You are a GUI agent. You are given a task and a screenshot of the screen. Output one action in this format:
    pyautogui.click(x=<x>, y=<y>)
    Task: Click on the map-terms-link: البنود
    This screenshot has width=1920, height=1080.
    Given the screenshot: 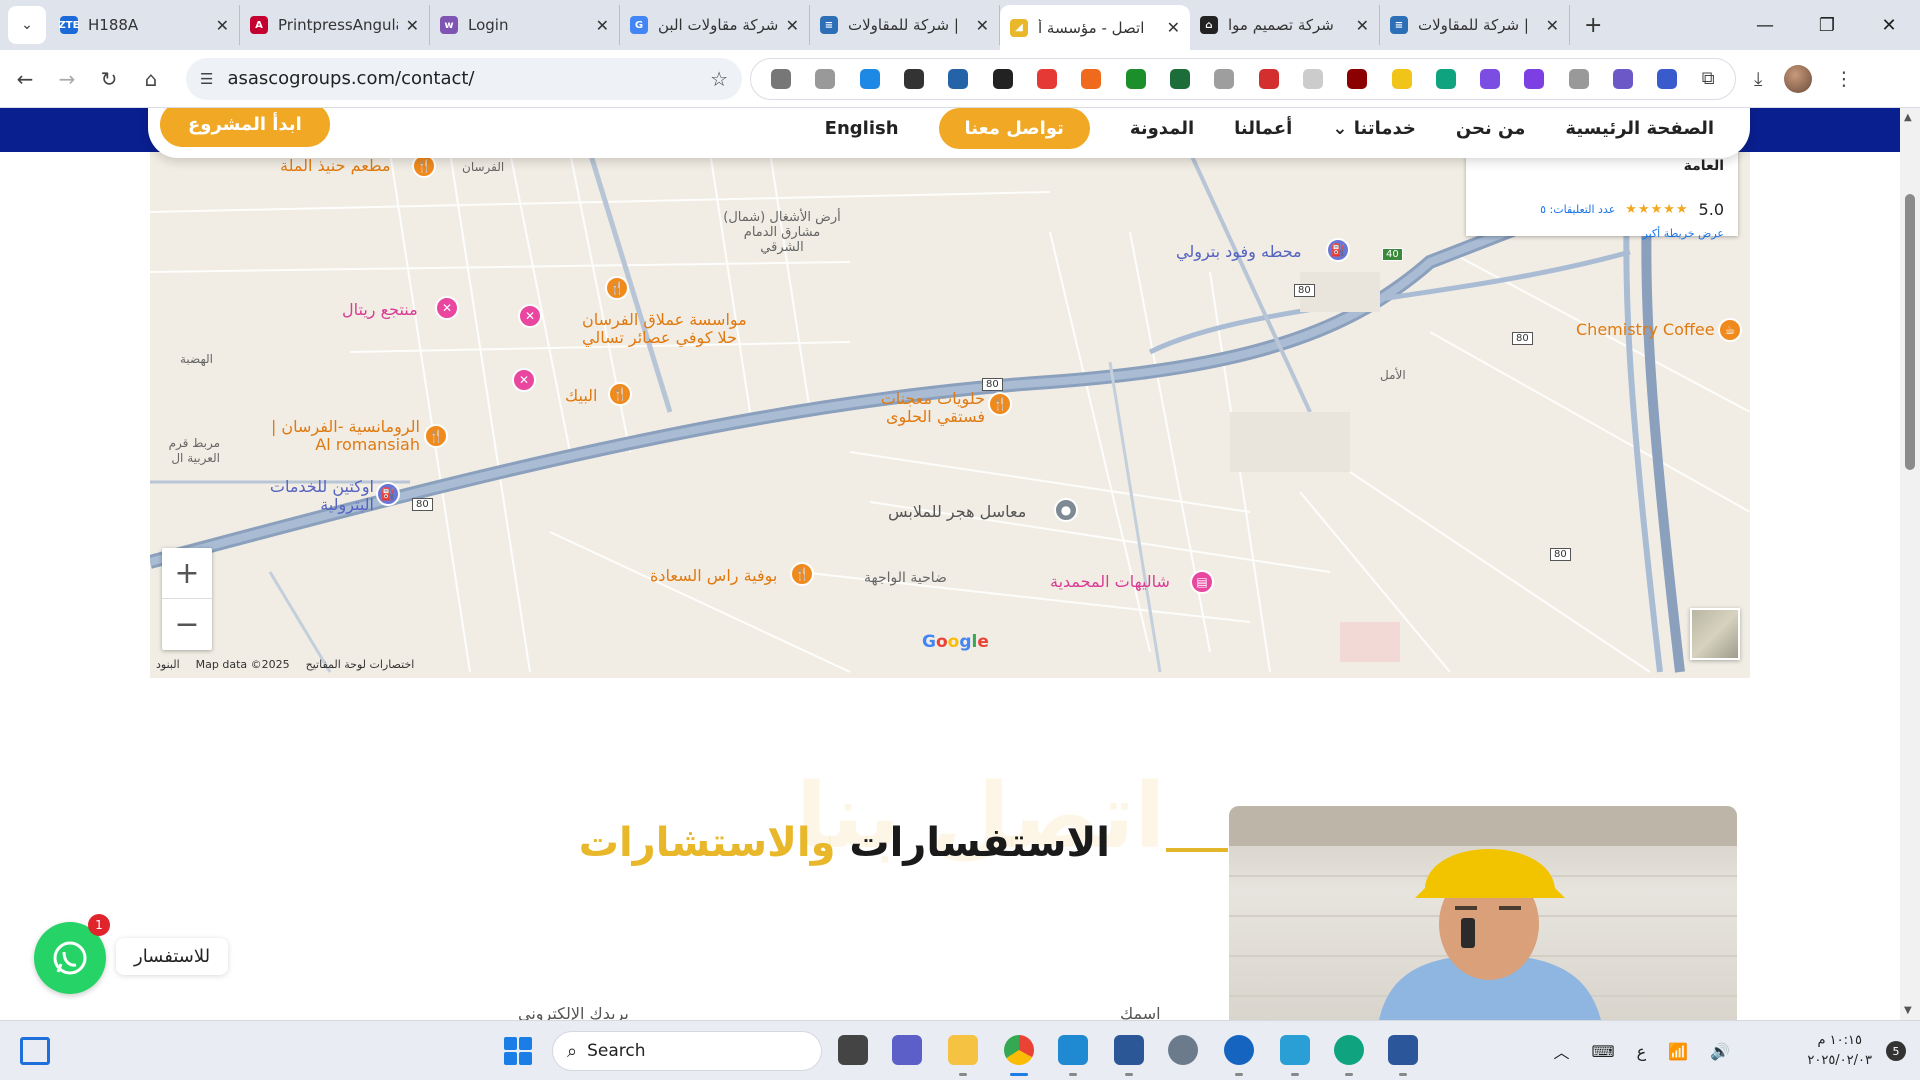 What is the action you would take?
    pyautogui.click(x=168, y=664)
    